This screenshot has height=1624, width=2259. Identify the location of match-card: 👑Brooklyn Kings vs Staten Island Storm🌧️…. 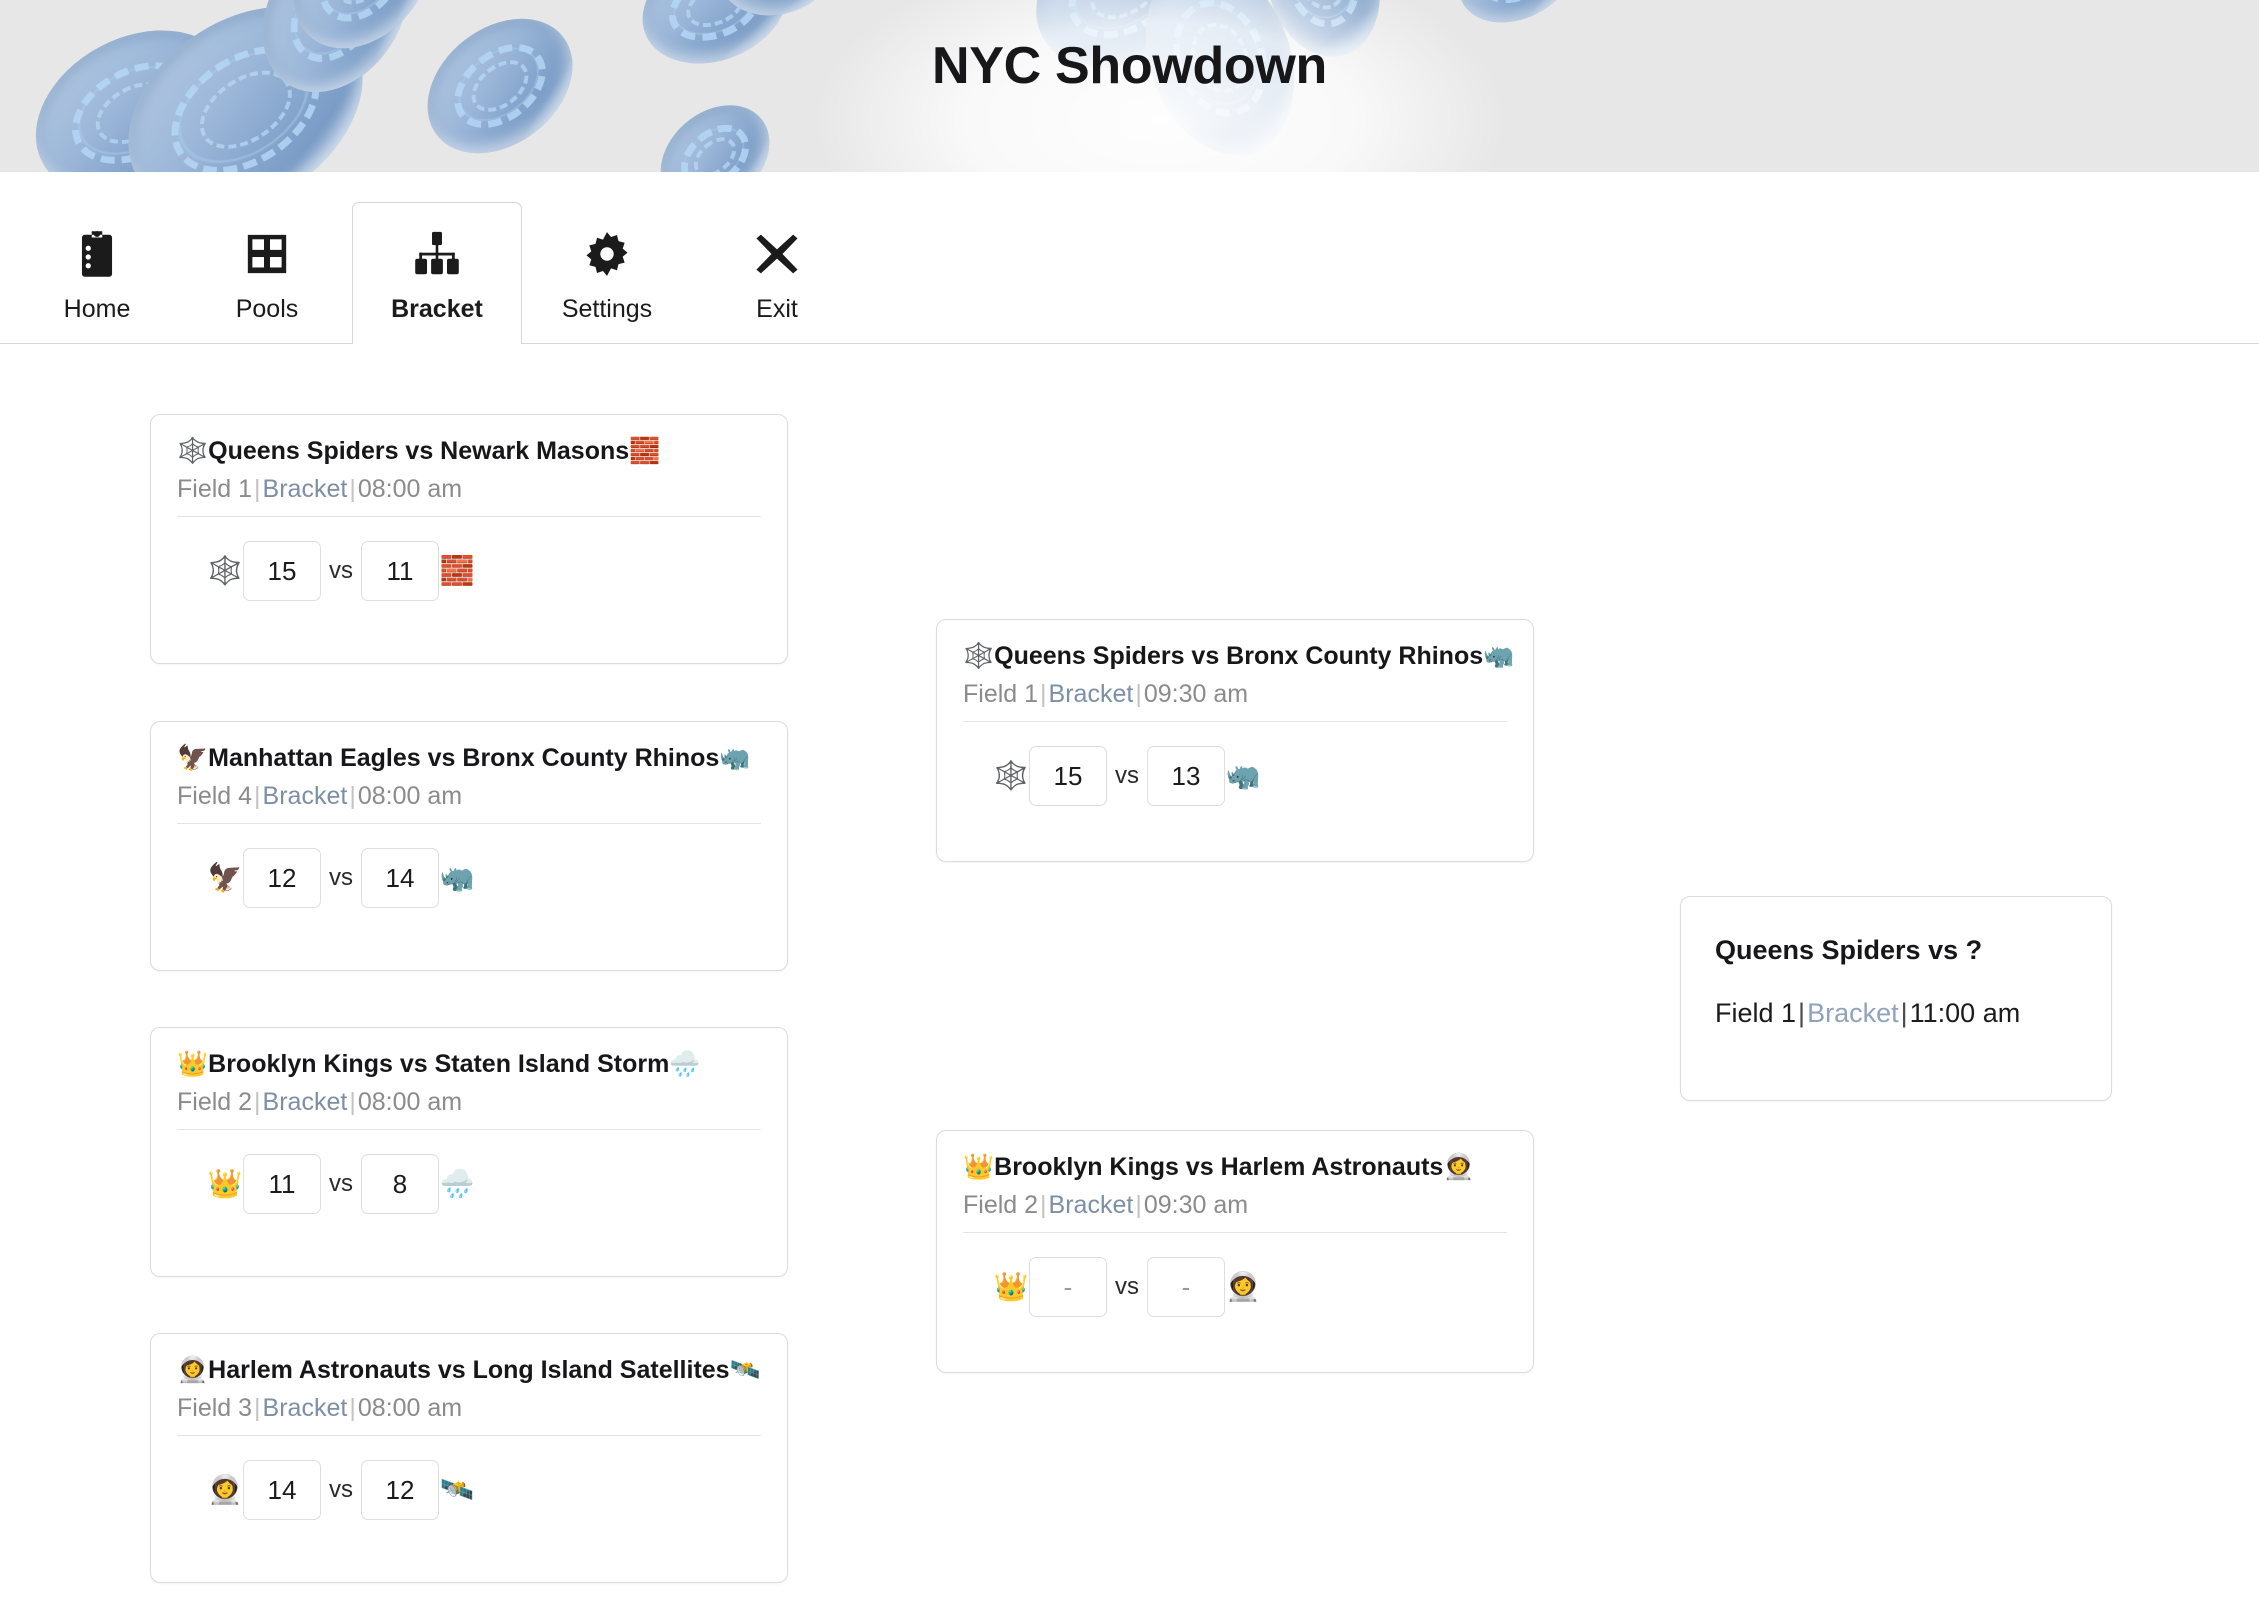
(469, 1152).